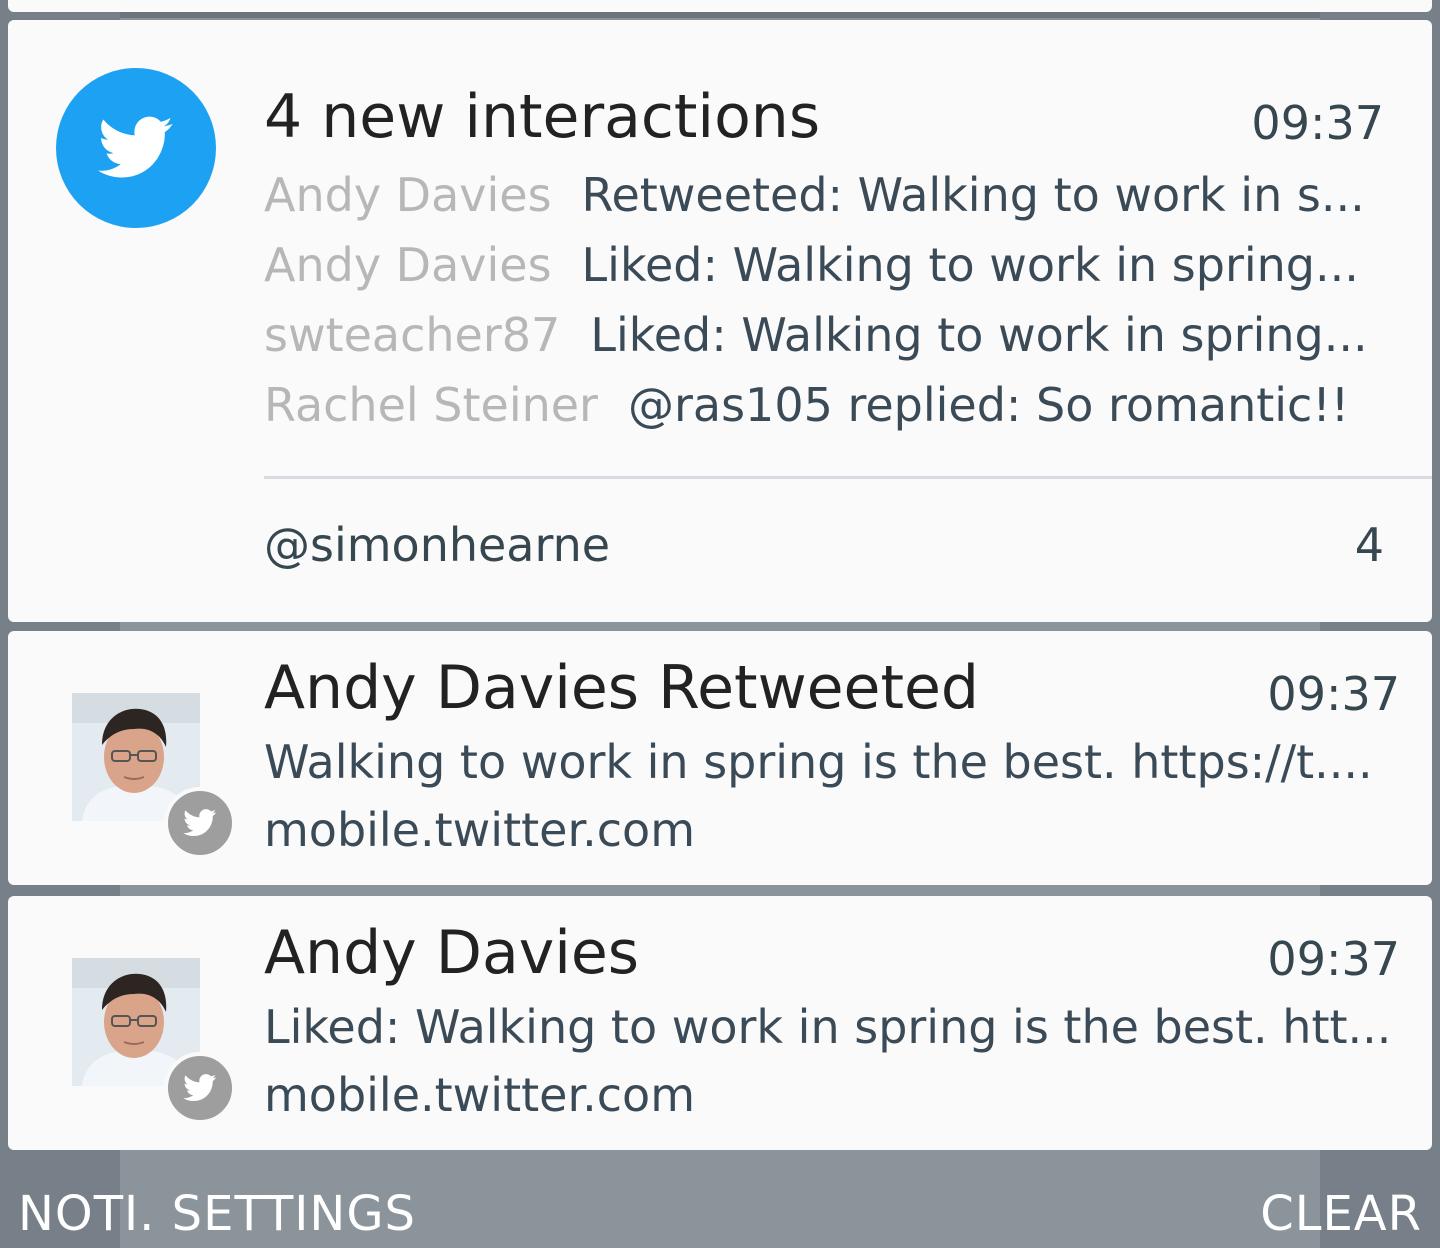  Describe the element at coordinates (437, 545) in the screenshot. I see `account-name: @simonhearne` at that location.